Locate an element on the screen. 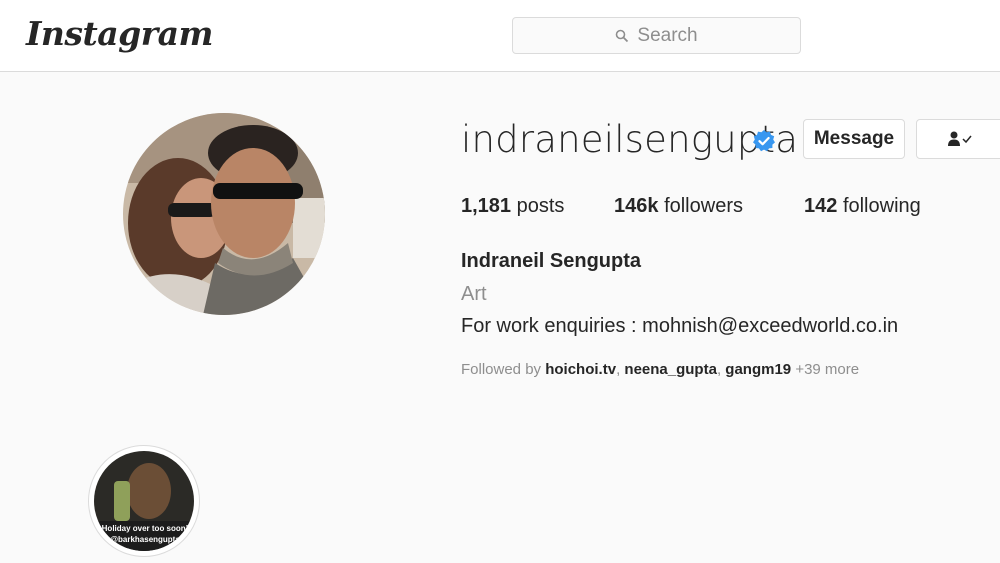 This screenshot has width=1000, height=563. following-label: following is located at coordinates (881, 206).